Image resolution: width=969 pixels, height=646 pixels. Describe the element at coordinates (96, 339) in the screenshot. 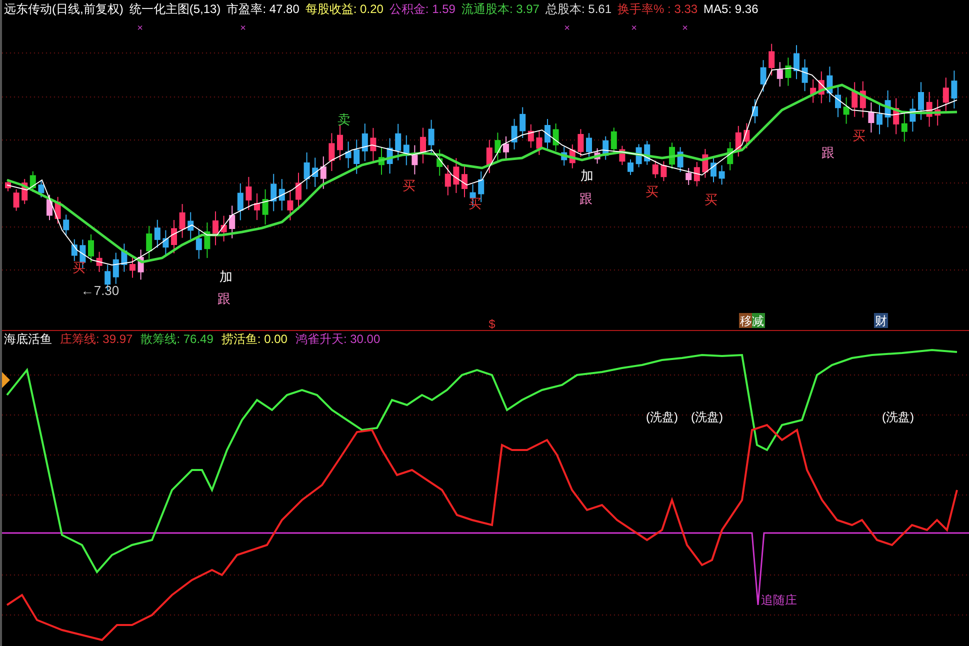

I see `stat-value: 庄筹线: 39.97` at that location.